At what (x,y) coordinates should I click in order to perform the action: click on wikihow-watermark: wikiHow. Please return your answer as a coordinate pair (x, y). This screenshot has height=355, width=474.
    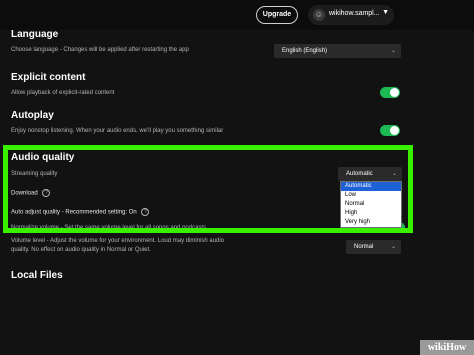
    Looking at the image, I should click on (447, 347).